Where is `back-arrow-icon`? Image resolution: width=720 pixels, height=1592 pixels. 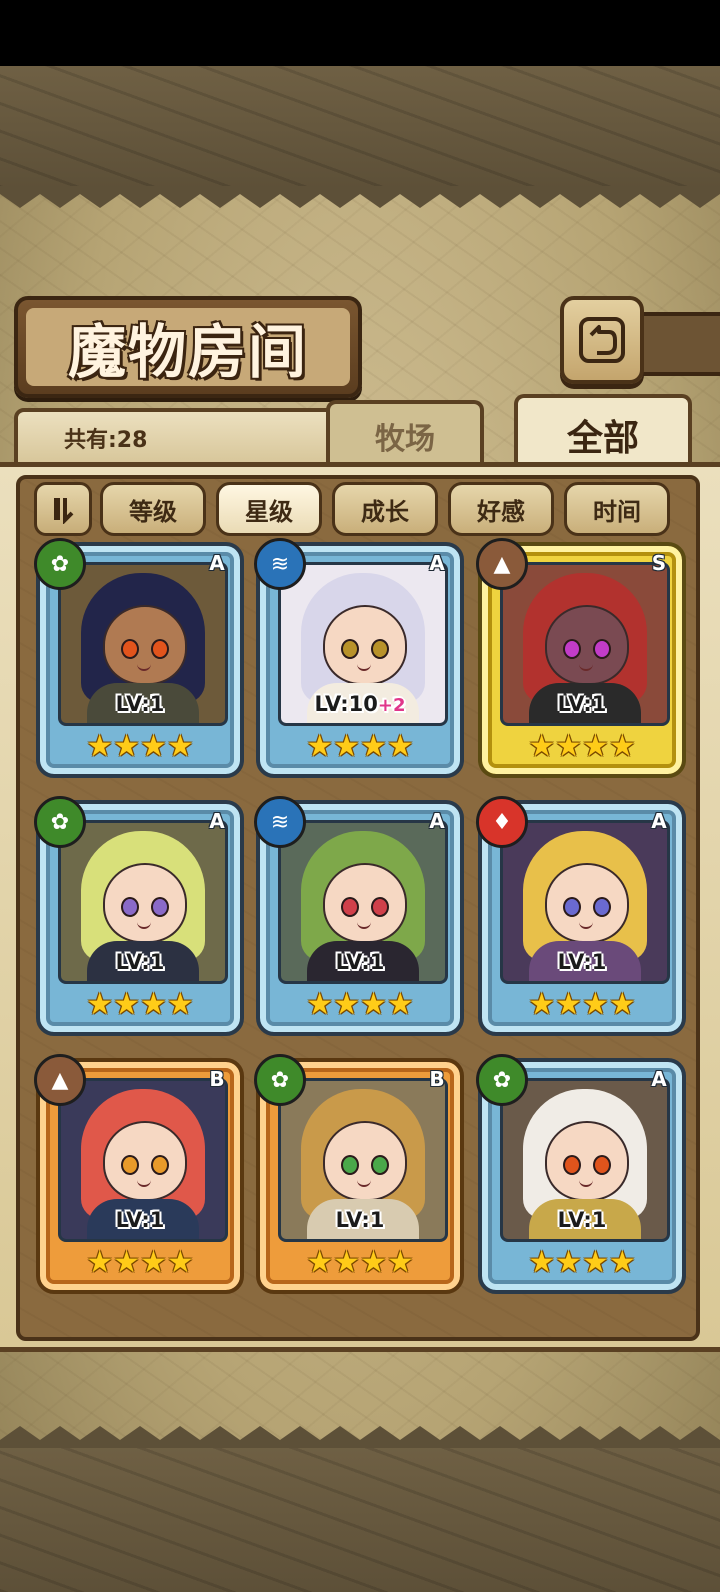
back-arrow-icon is located at coordinates (602, 340).